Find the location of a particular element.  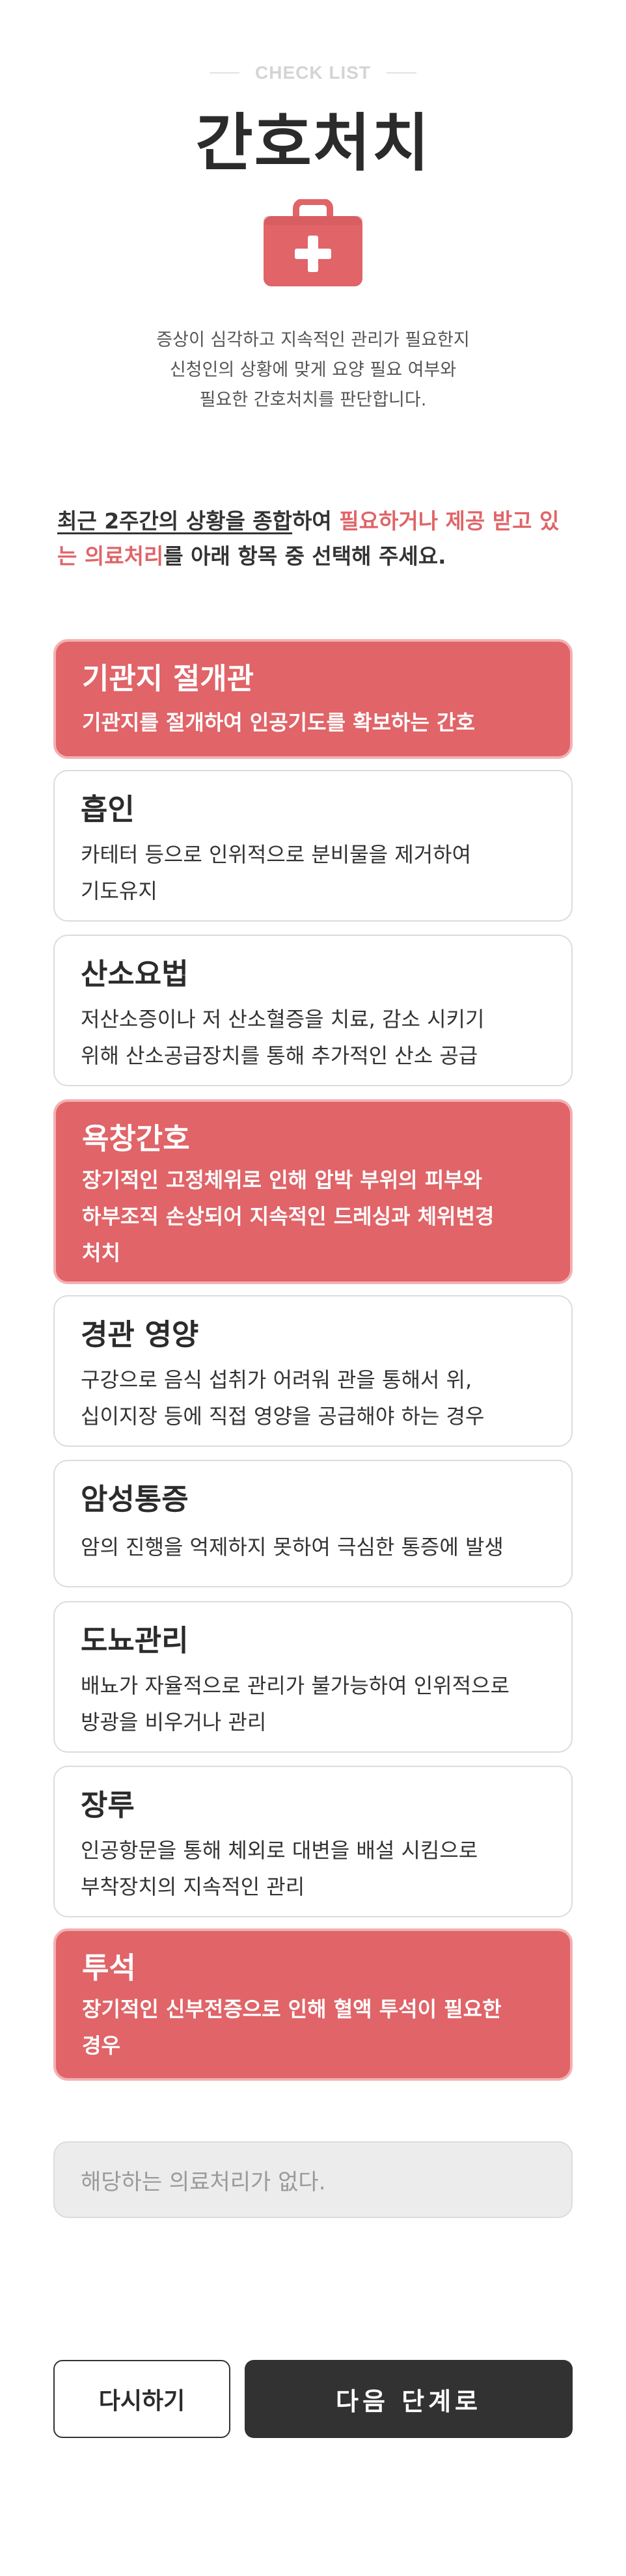

option-none: 해당하는 의료처리가 없다. is located at coordinates (313, 2179).